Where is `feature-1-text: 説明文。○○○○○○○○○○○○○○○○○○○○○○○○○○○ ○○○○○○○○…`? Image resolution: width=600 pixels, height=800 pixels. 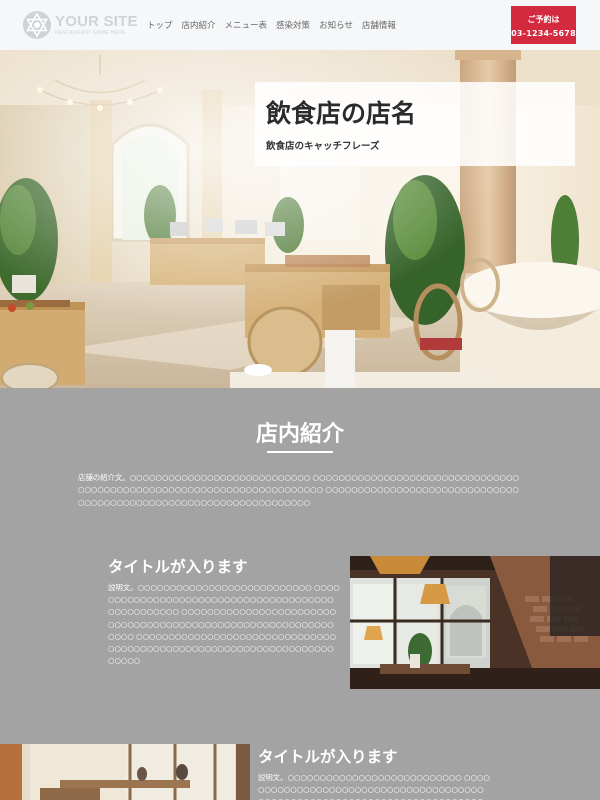
feature-1-text: 説明文。○○○○○○○○○○○○○○○○○○○○○○○○○○○ ○○○○○○○○… is located at coordinates (224, 624).